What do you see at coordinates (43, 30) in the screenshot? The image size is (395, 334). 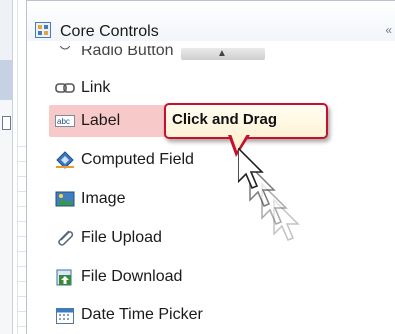 I see `core-controls-icon` at bounding box center [43, 30].